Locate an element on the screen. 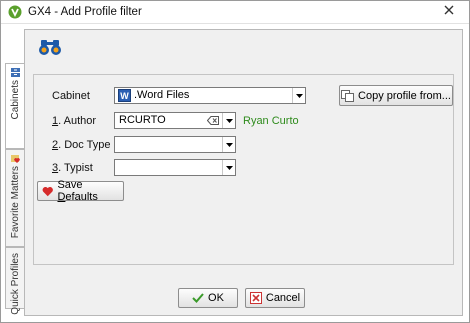 The height and width of the screenshot is (323, 470). author-dropdown-arrow is located at coordinates (228, 120).